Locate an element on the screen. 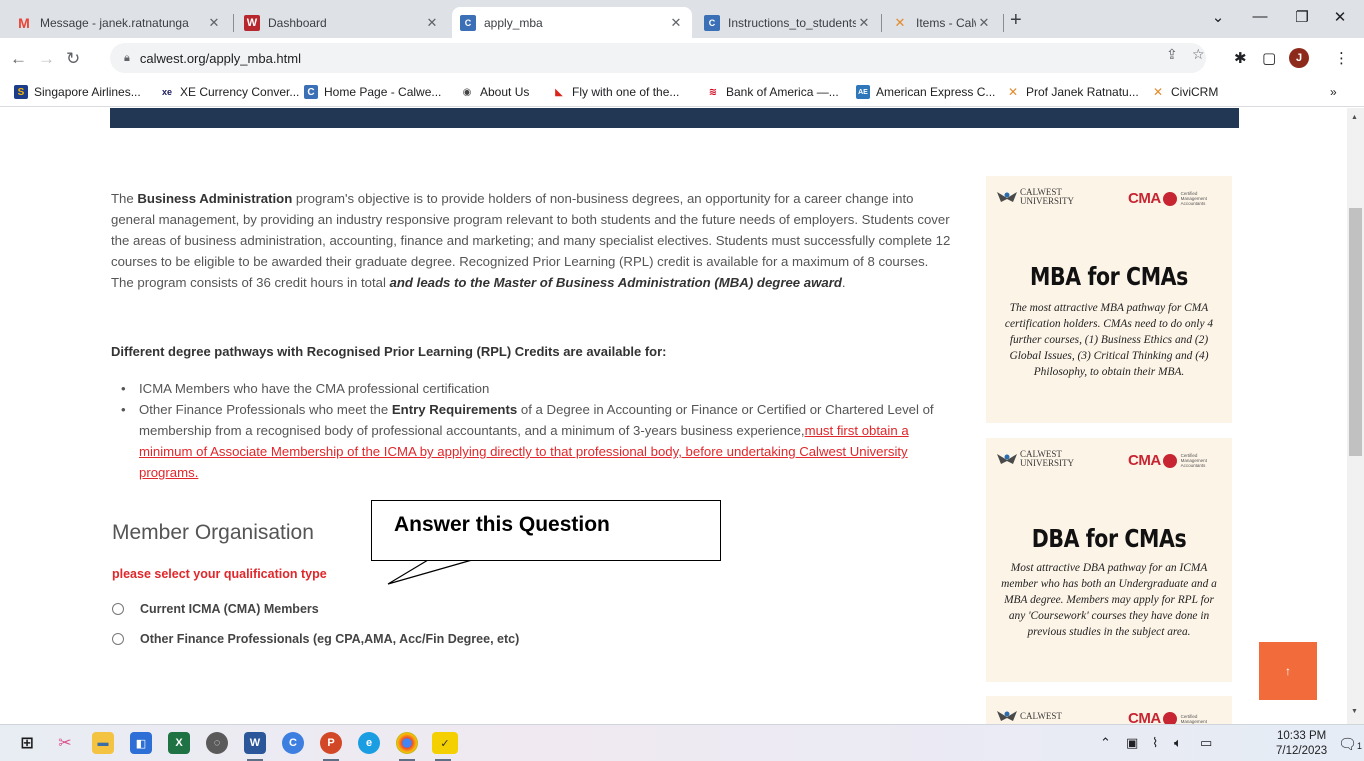 The width and height of the screenshot is (1364, 761). bookmark-about-us: ◉ About Us is located at coordinates (495, 92).